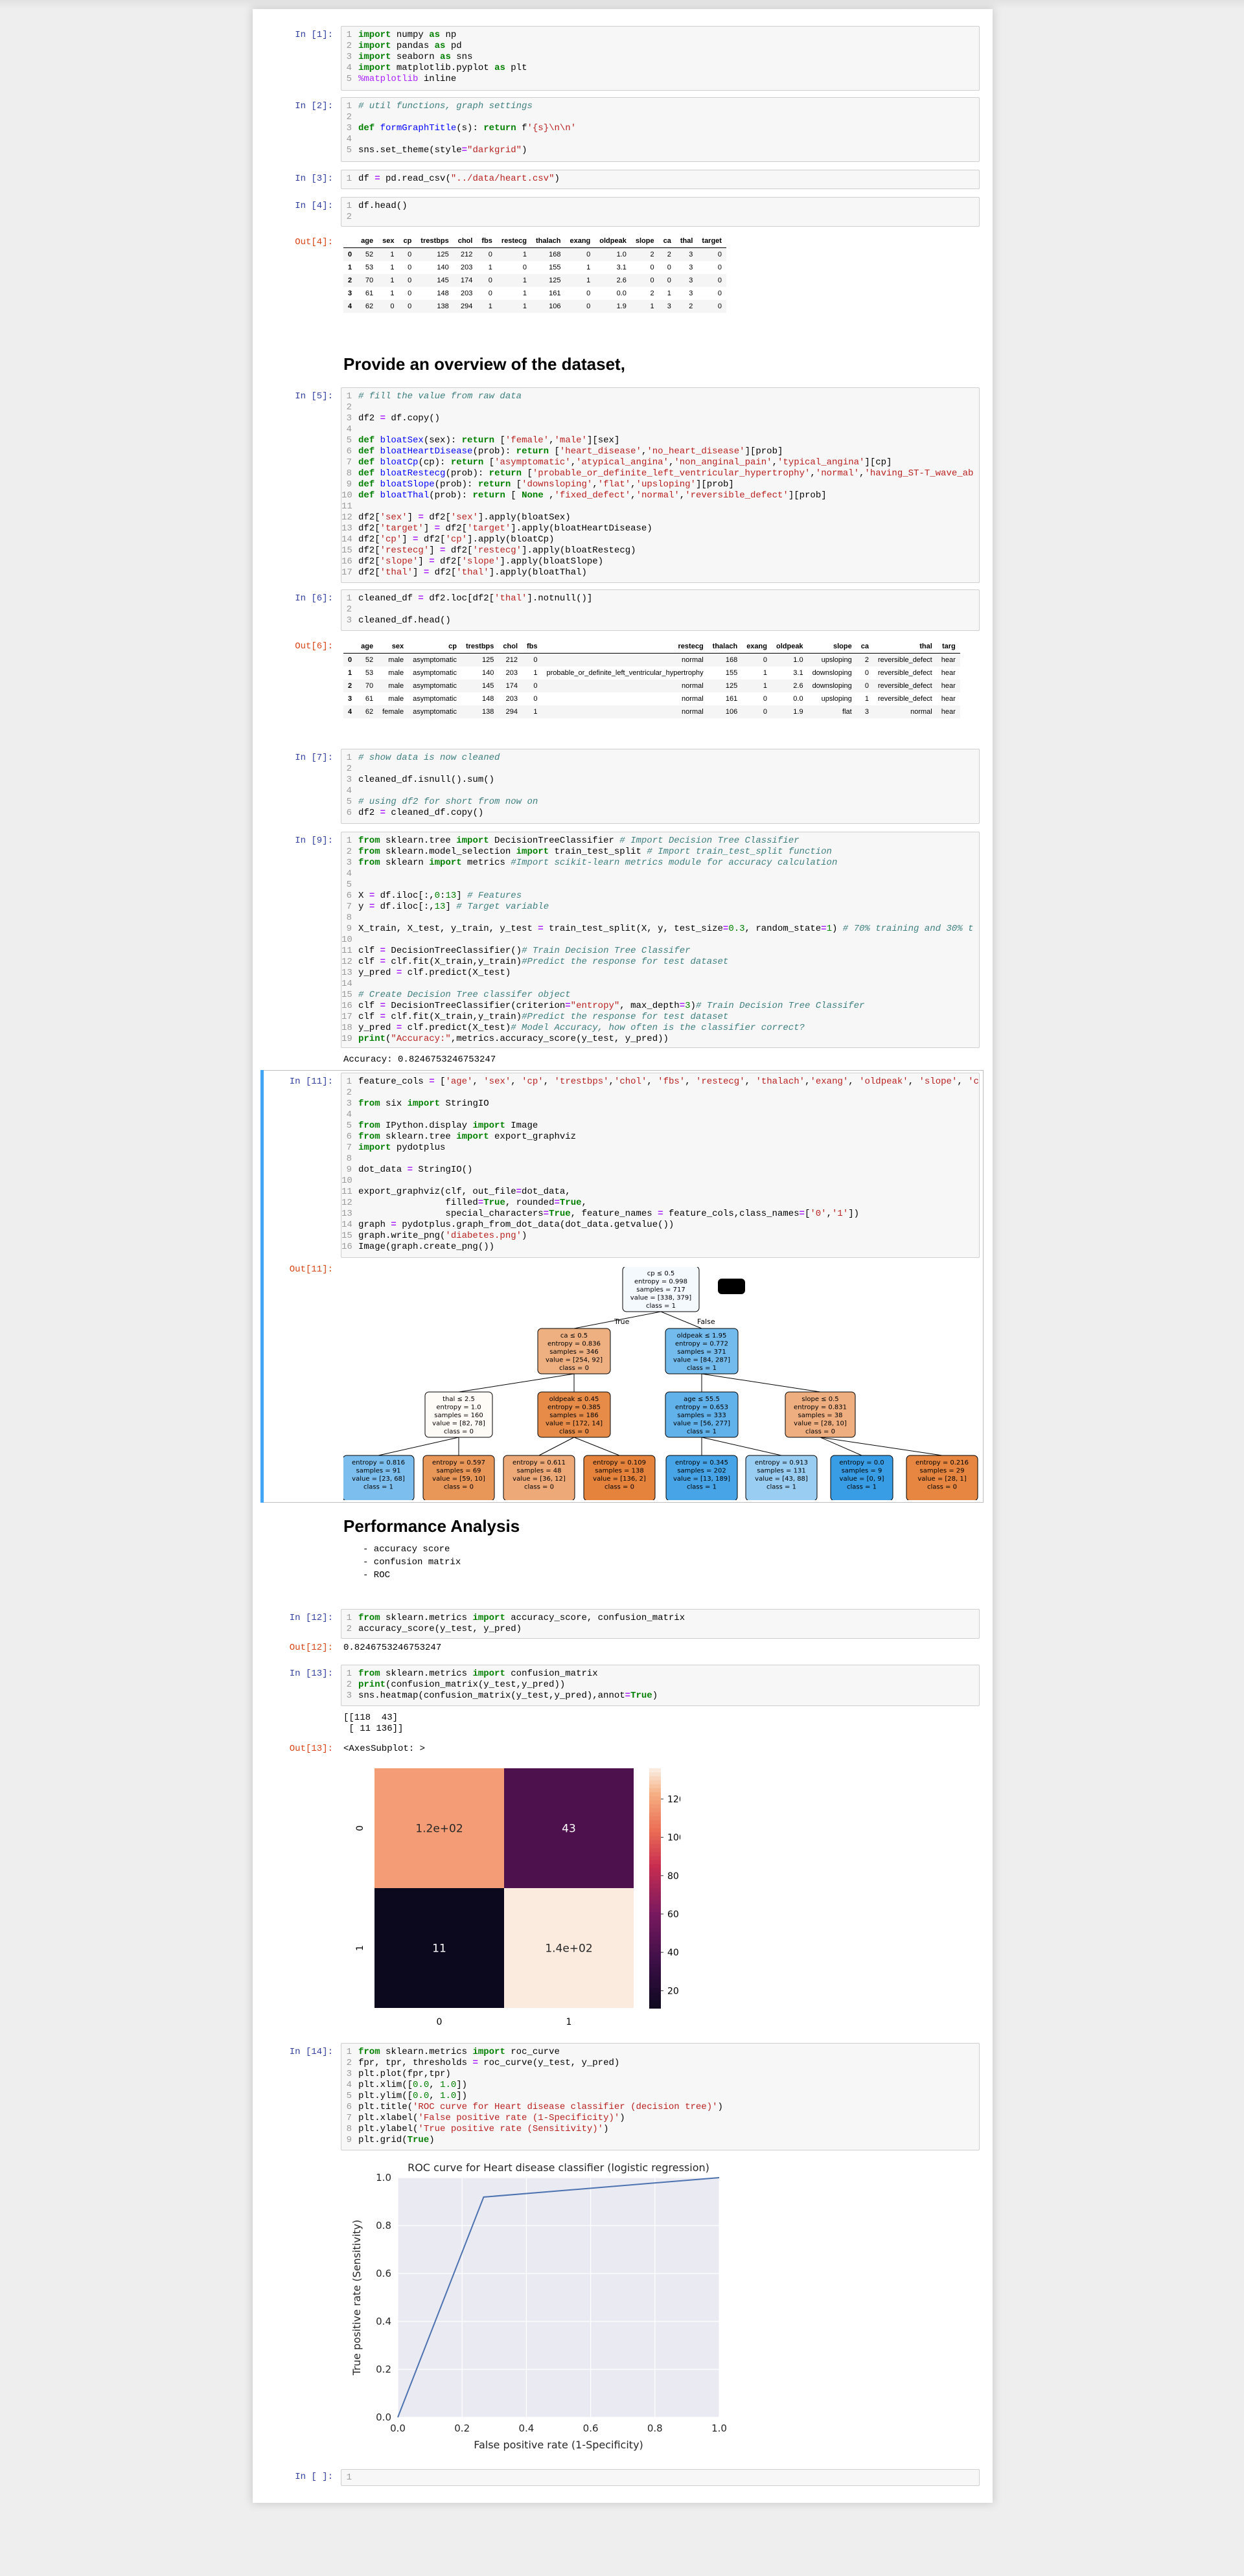 This screenshot has height=2576, width=1244. I want to click on code-cell-empty: In [ ]: 1, so click(623, 2477).